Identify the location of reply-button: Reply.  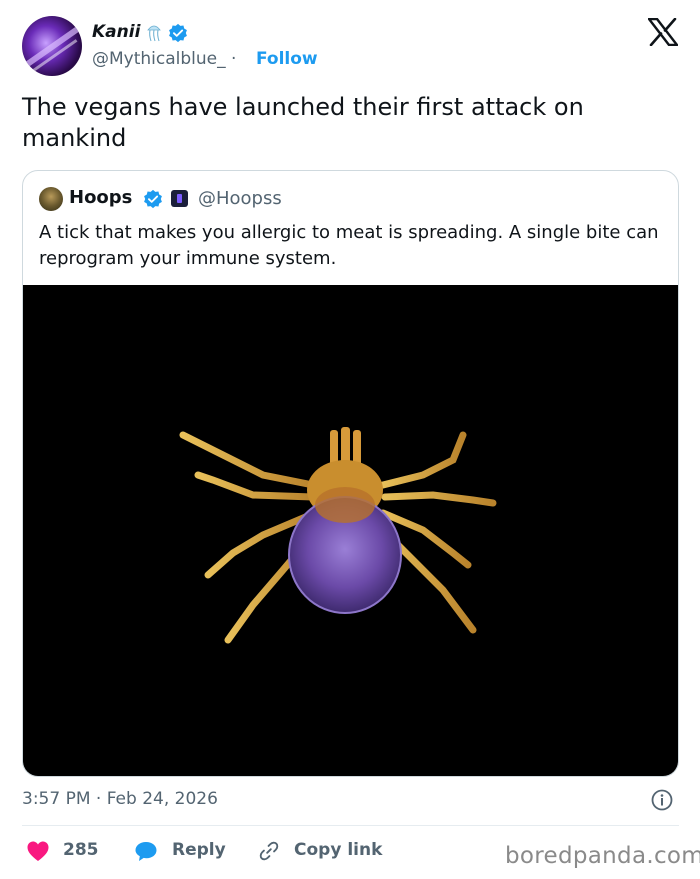
(199, 850).